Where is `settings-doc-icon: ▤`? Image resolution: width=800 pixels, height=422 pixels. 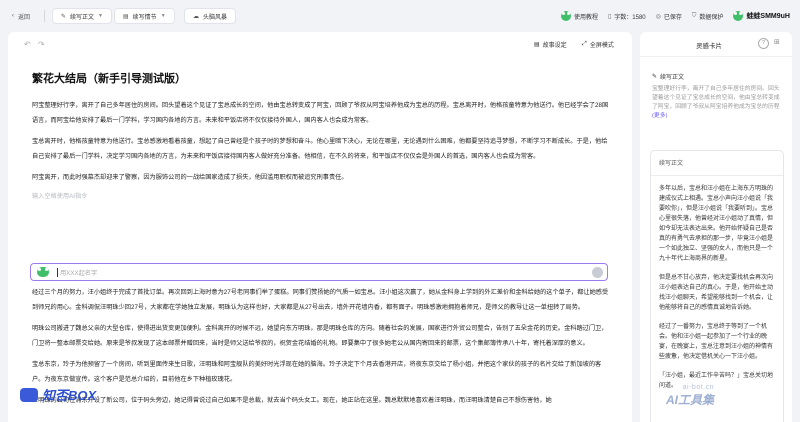 settings-doc-icon: ▤ is located at coordinates (537, 45).